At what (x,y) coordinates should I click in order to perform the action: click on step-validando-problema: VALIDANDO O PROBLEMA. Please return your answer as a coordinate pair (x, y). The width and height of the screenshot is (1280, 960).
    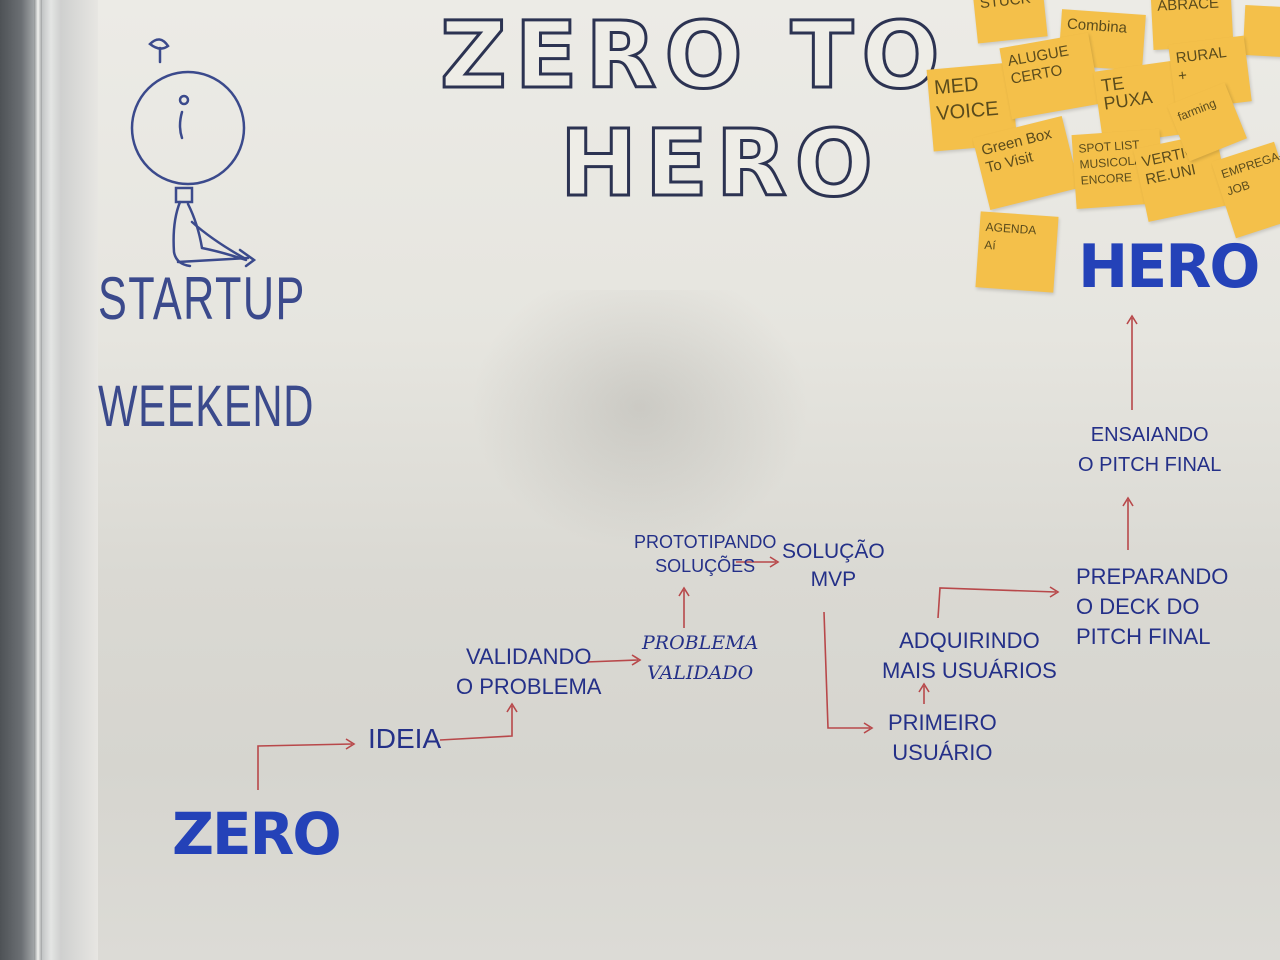
    Looking at the image, I should click on (529, 671).